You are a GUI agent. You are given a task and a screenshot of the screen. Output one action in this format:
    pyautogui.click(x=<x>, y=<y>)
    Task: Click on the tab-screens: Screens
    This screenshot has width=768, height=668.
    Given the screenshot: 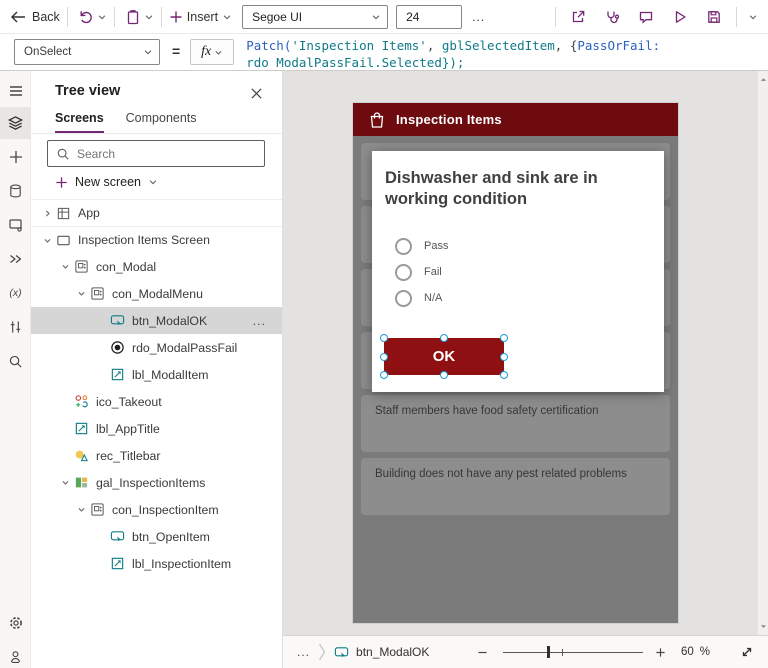 What is the action you would take?
    pyautogui.click(x=79, y=122)
    